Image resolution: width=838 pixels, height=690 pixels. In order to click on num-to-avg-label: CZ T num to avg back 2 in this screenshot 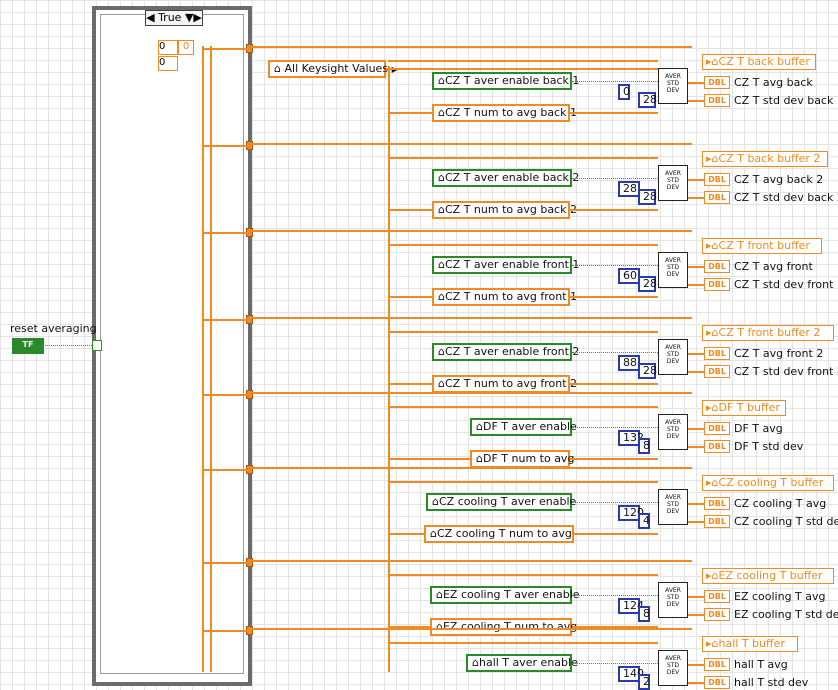, I will do `click(510, 209)`.